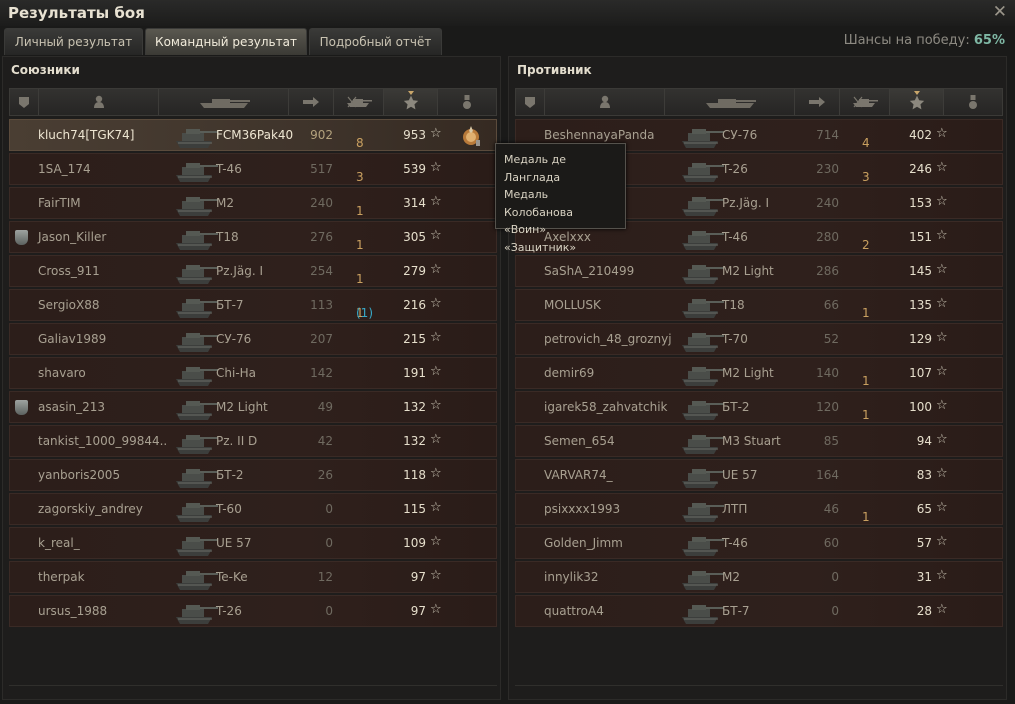 This screenshot has width=1015, height=704. Describe the element at coordinates (414, 509) in the screenshot. I see `xp-value: 115` at that location.